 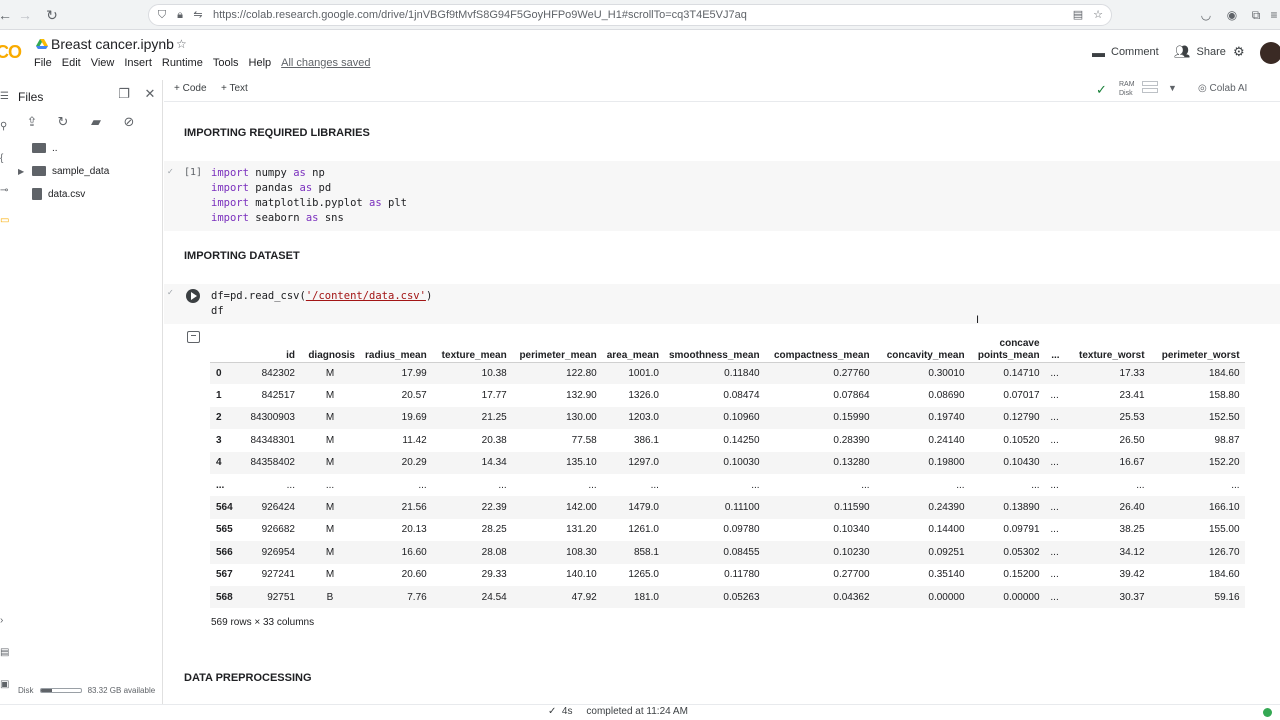 What do you see at coordinates (819, 418) in the screenshot?
I see `table-cell: 0.15990` at bounding box center [819, 418].